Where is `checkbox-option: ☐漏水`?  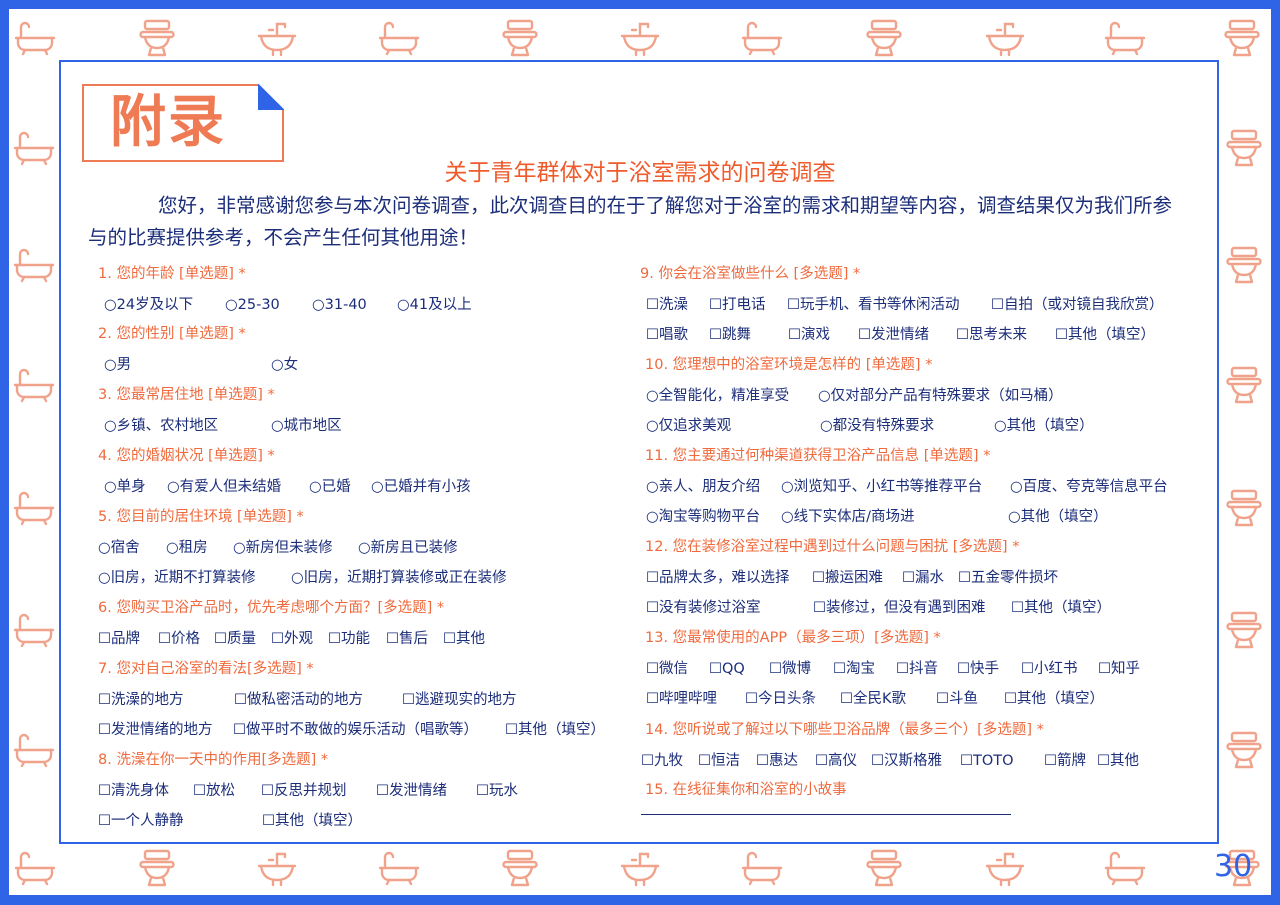 checkbox-option: ☐漏水 is located at coordinates (923, 578).